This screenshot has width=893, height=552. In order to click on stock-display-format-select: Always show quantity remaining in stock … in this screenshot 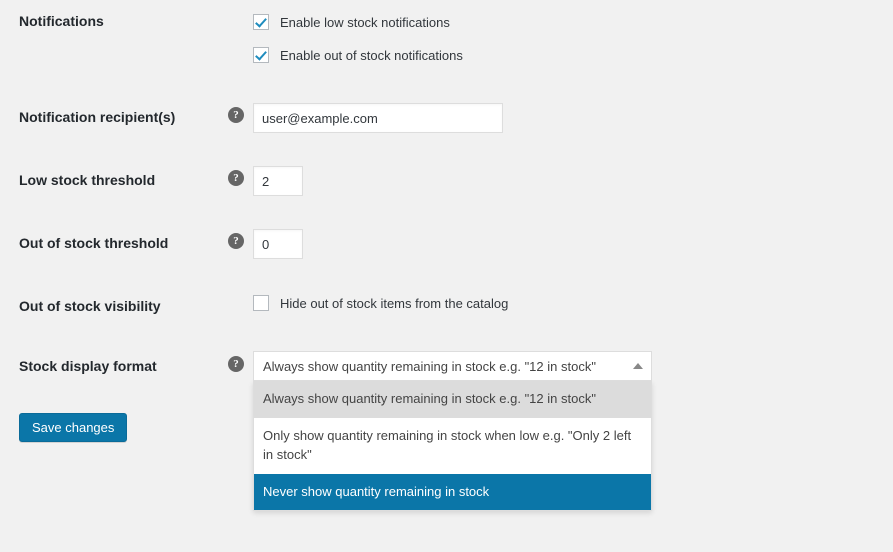, I will do `click(452, 431)`.